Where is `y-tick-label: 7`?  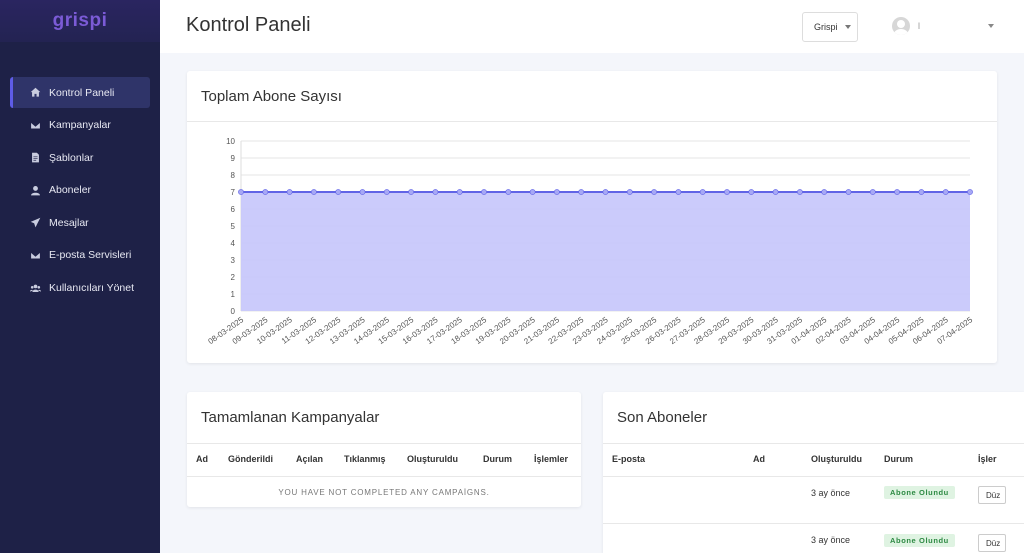
y-tick-label: 7 is located at coordinates (233, 192).